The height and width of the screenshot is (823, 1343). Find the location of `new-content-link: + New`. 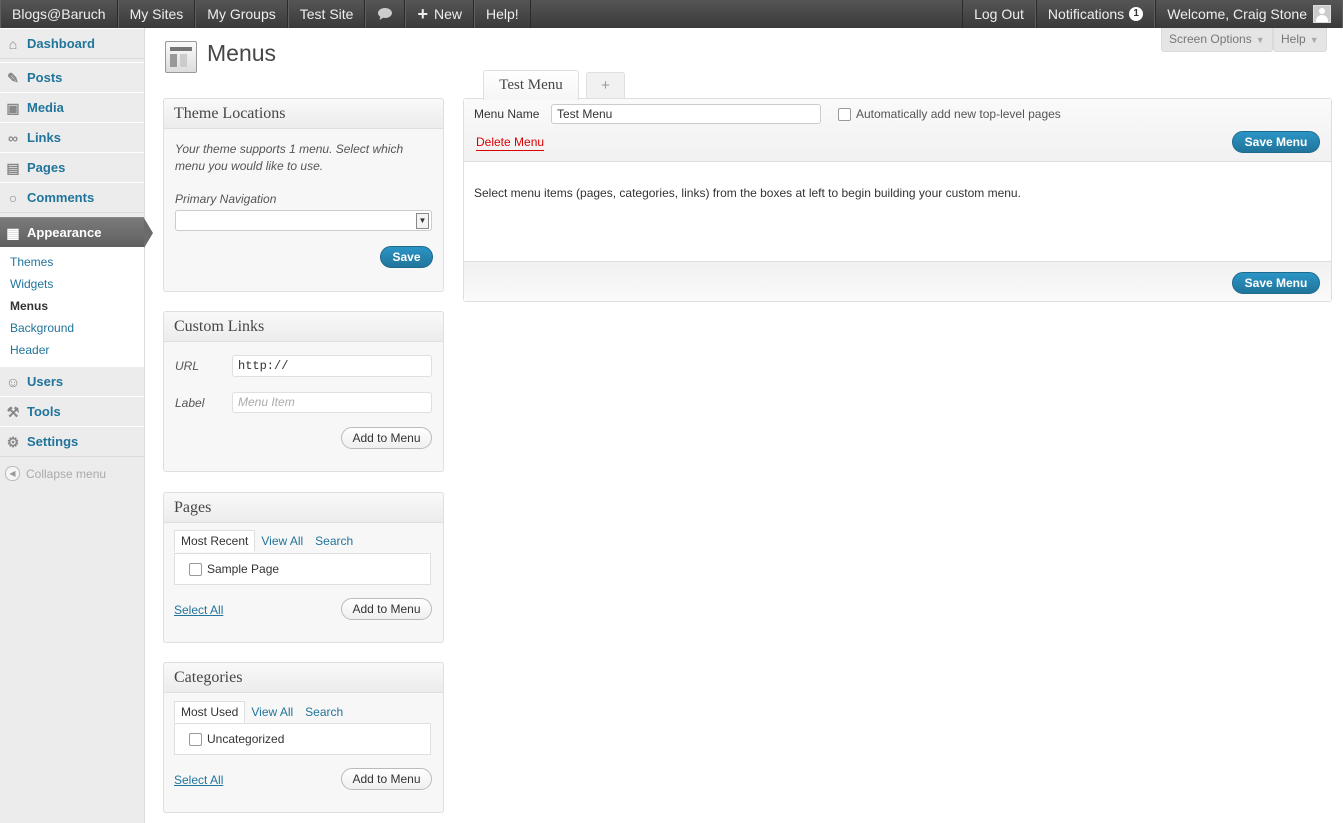

new-content-link: + New is located at coordinates (439, 14).